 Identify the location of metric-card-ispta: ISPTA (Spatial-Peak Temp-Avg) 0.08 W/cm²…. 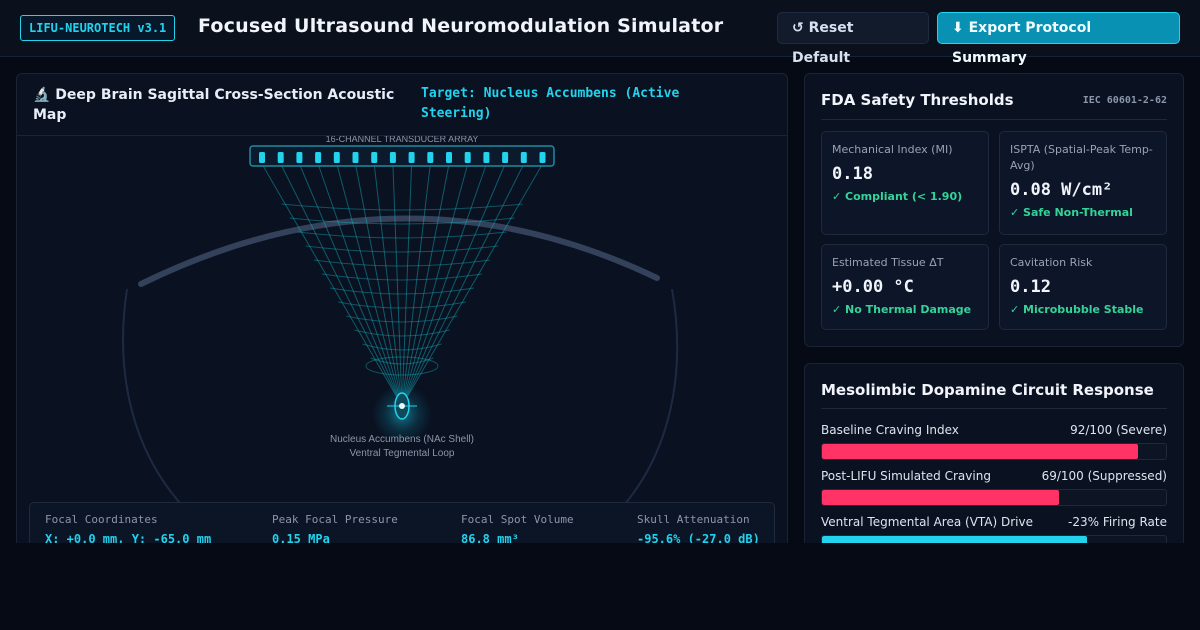
(1083, 183).